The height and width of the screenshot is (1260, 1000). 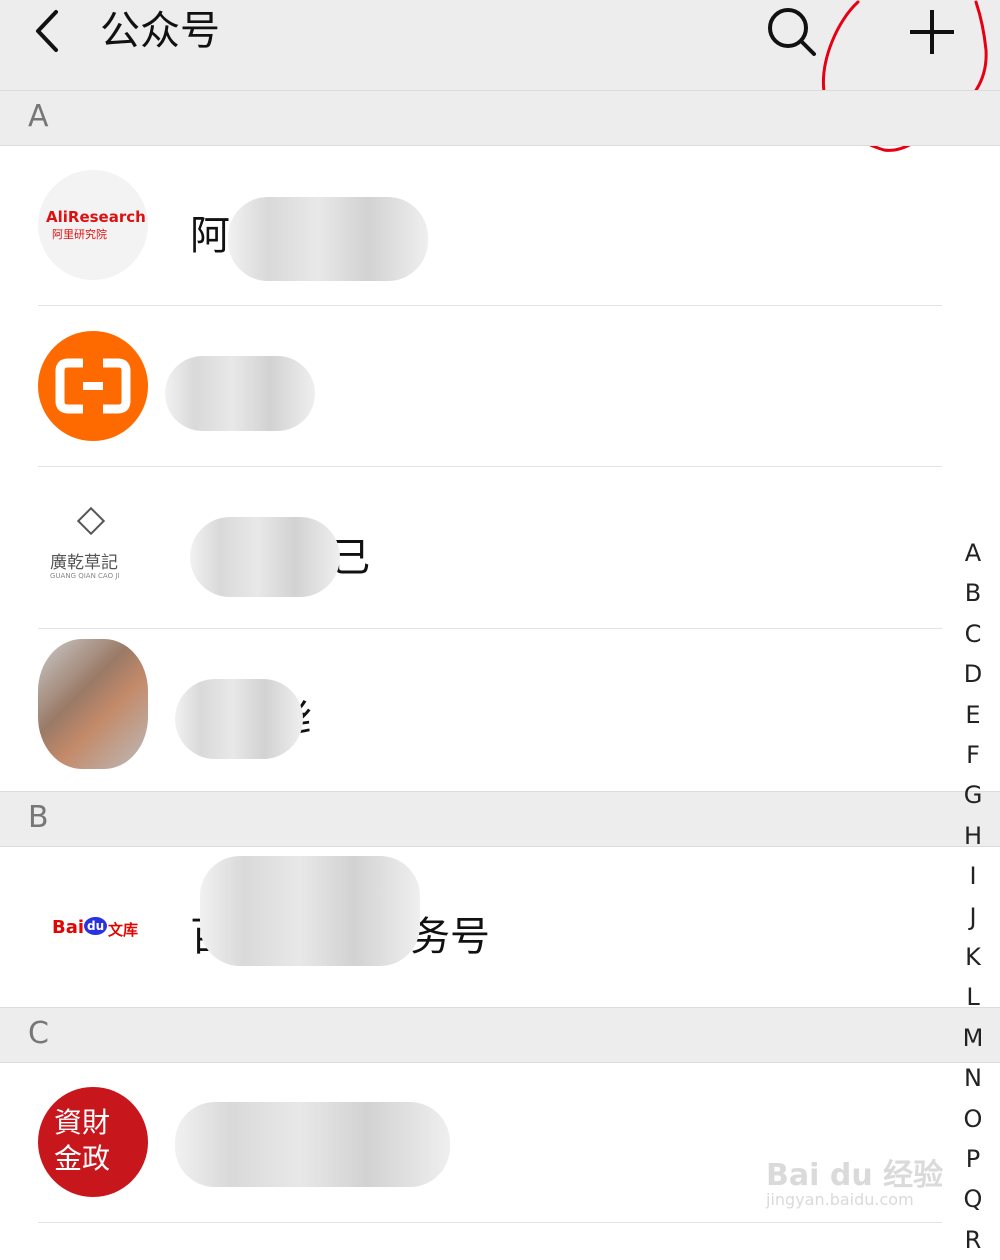 What do you see at coordinates (500, 819) in the screenshot?
I see `section-header-b: B` at bounding box center [500, 819].